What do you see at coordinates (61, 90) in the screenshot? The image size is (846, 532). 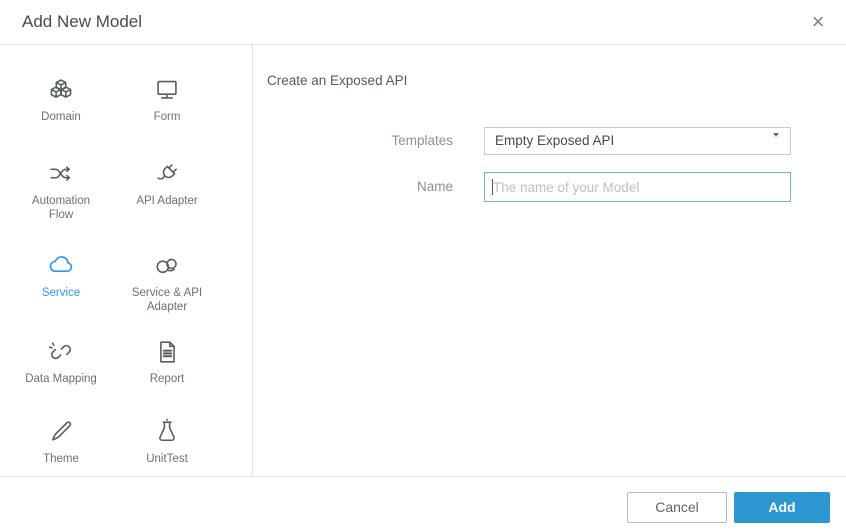 I see `cubes-icon` at bounding box center [61, 90].